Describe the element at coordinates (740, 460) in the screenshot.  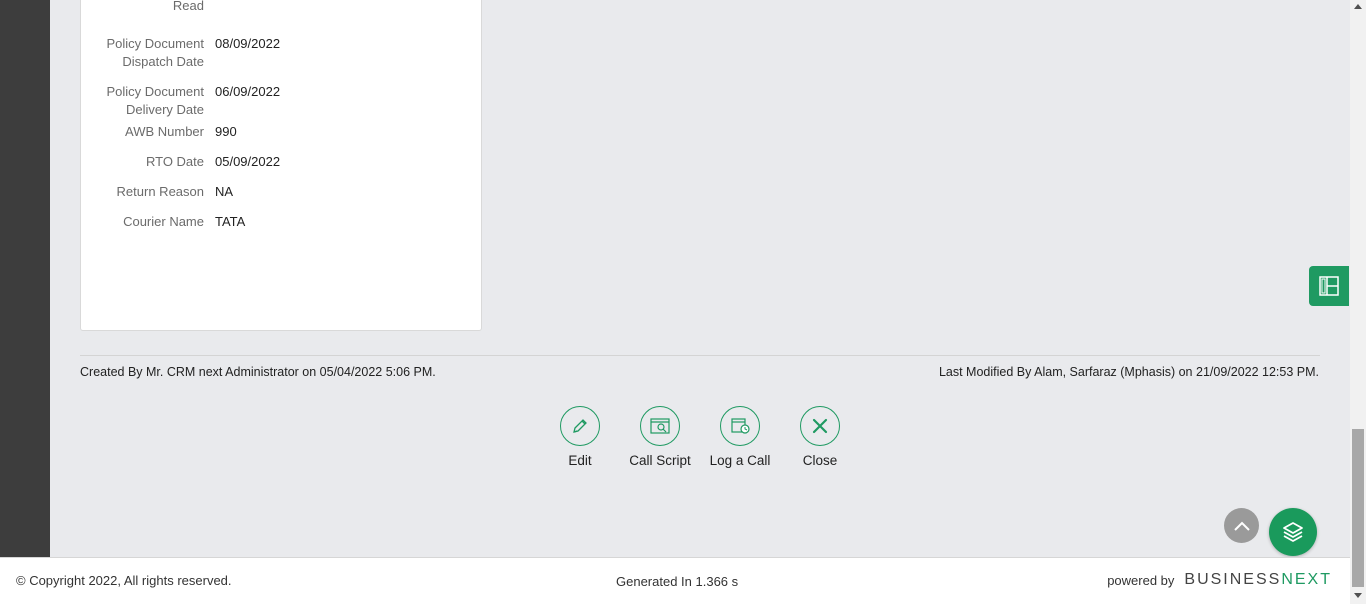
I see `log-call-label: Log a Call` at that location.